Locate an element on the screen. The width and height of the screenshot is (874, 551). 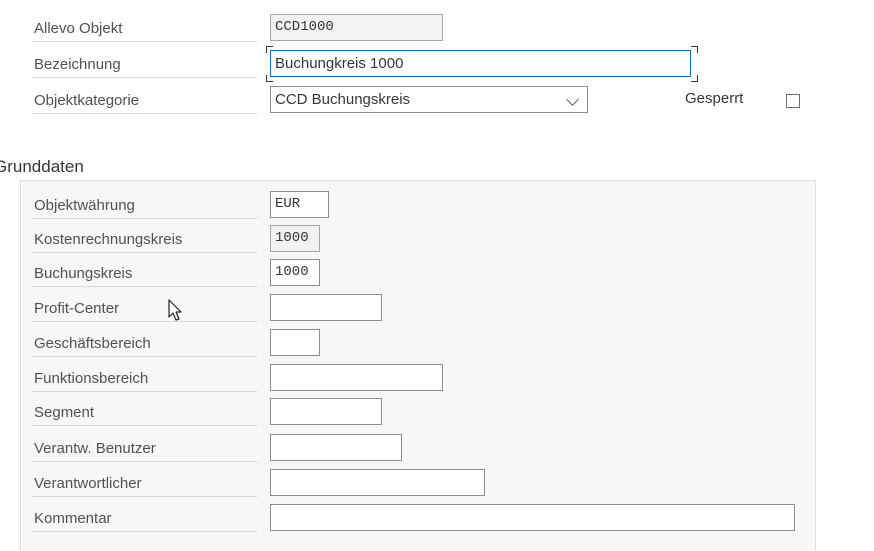
verantw-benutzer-label: Verantw. Benutzer is located at coordinates (144, 449).